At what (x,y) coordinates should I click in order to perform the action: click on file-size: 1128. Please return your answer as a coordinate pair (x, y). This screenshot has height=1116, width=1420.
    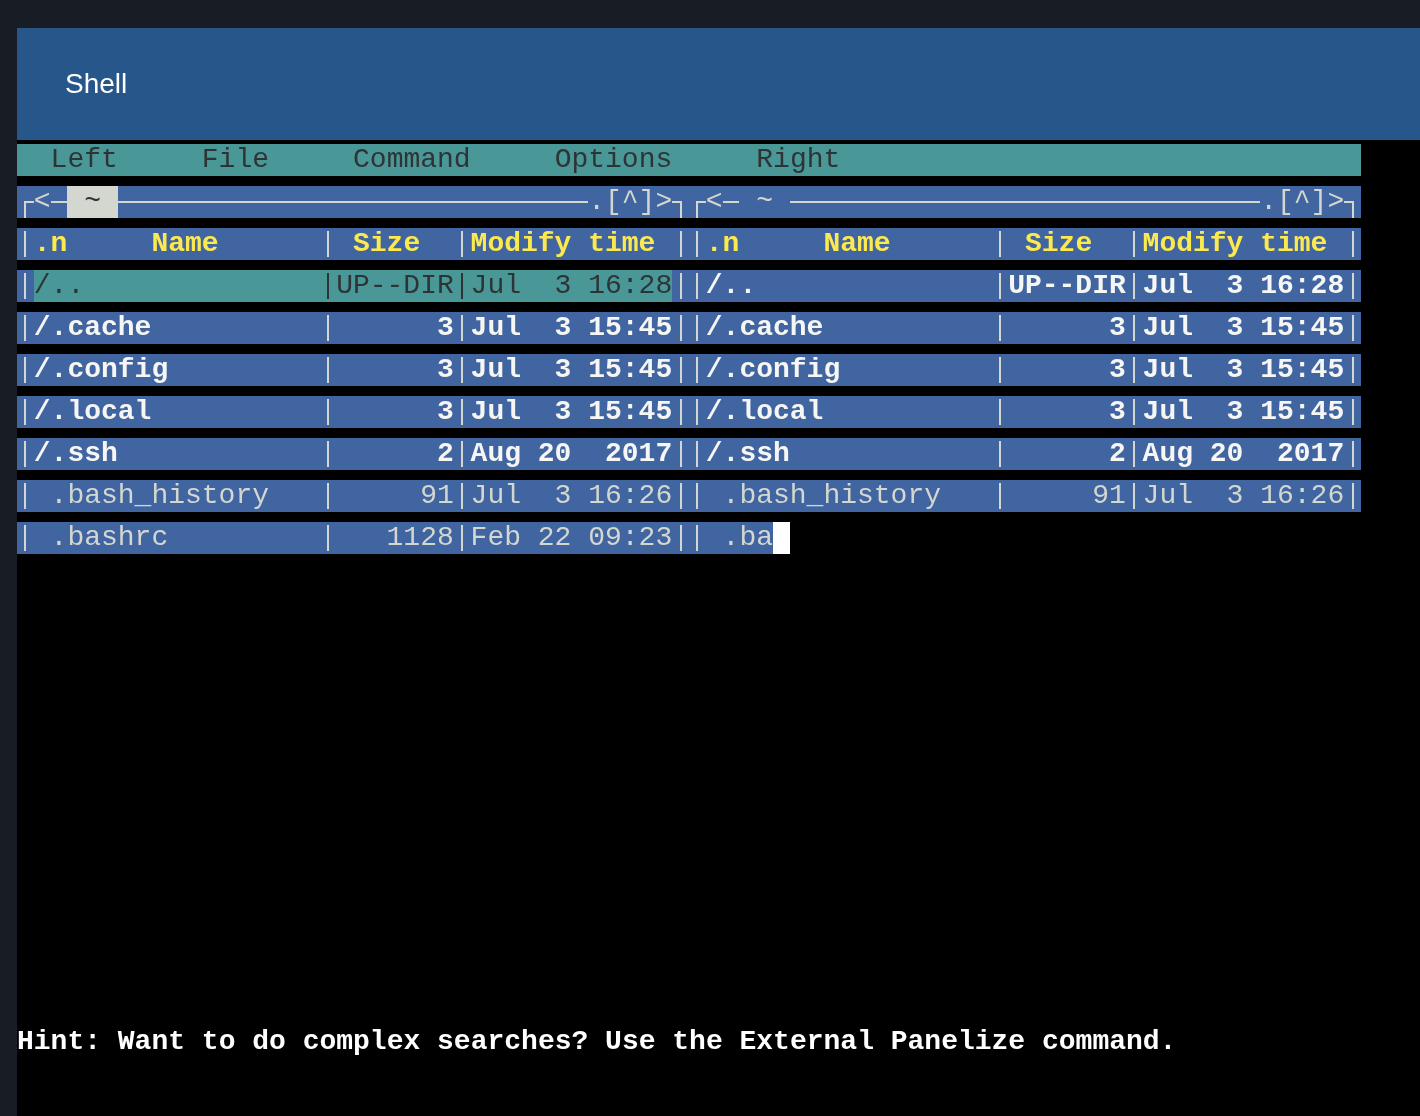
    Looking at the image, I should click on (420, 538).